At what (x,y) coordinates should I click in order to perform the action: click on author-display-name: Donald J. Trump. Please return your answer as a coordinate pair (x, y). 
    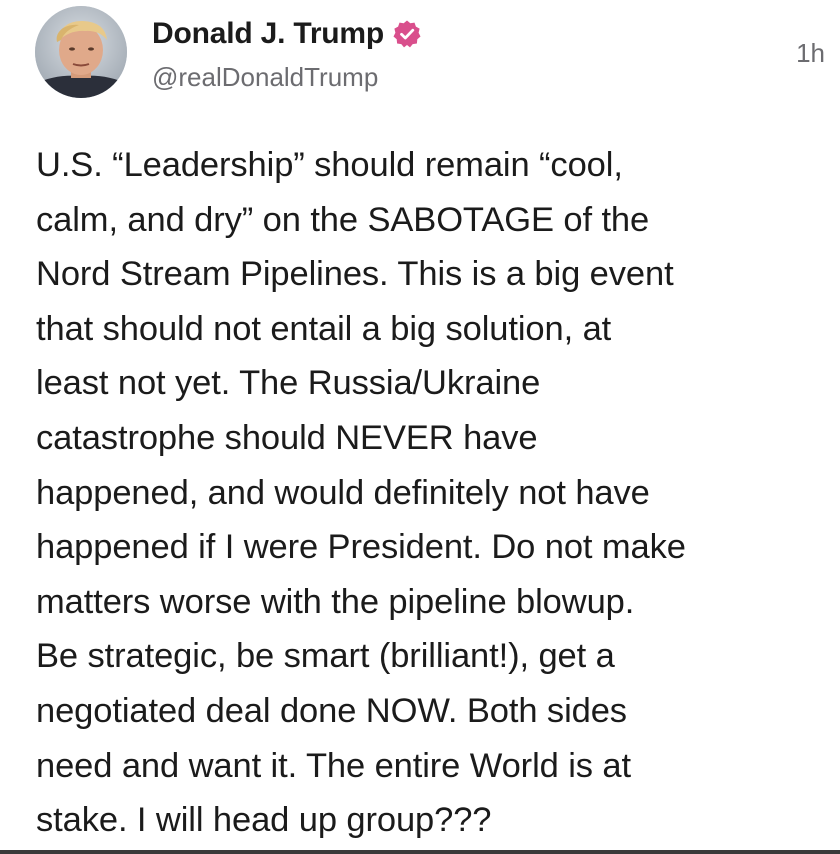
    Looking at the image, I should click on (268, 34).